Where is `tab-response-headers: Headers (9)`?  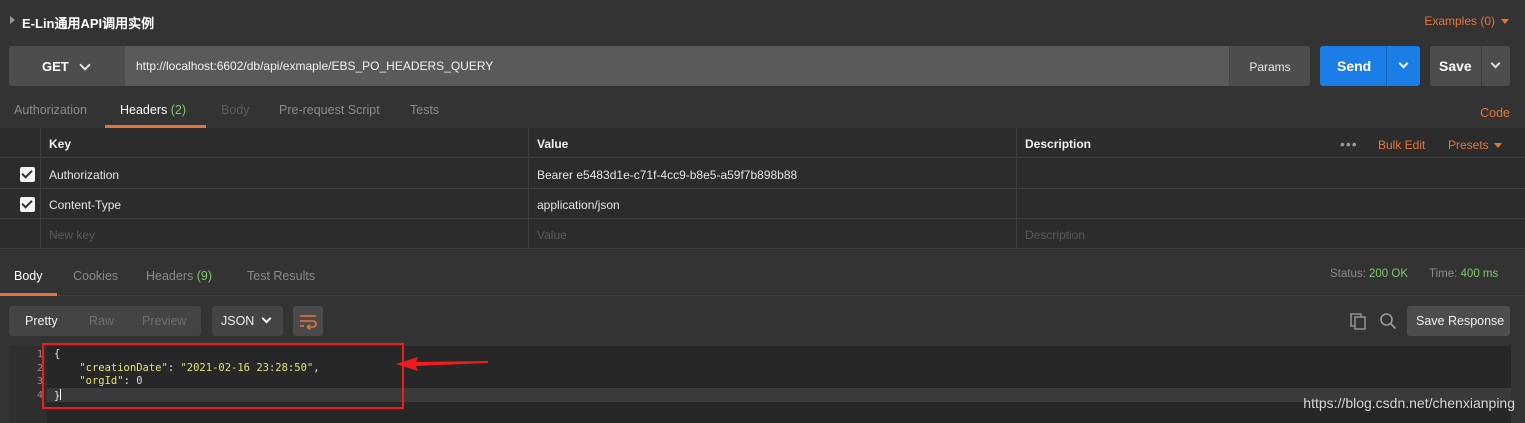 tab-response-headers: Headers (9) is located at coordinates (179, 276).